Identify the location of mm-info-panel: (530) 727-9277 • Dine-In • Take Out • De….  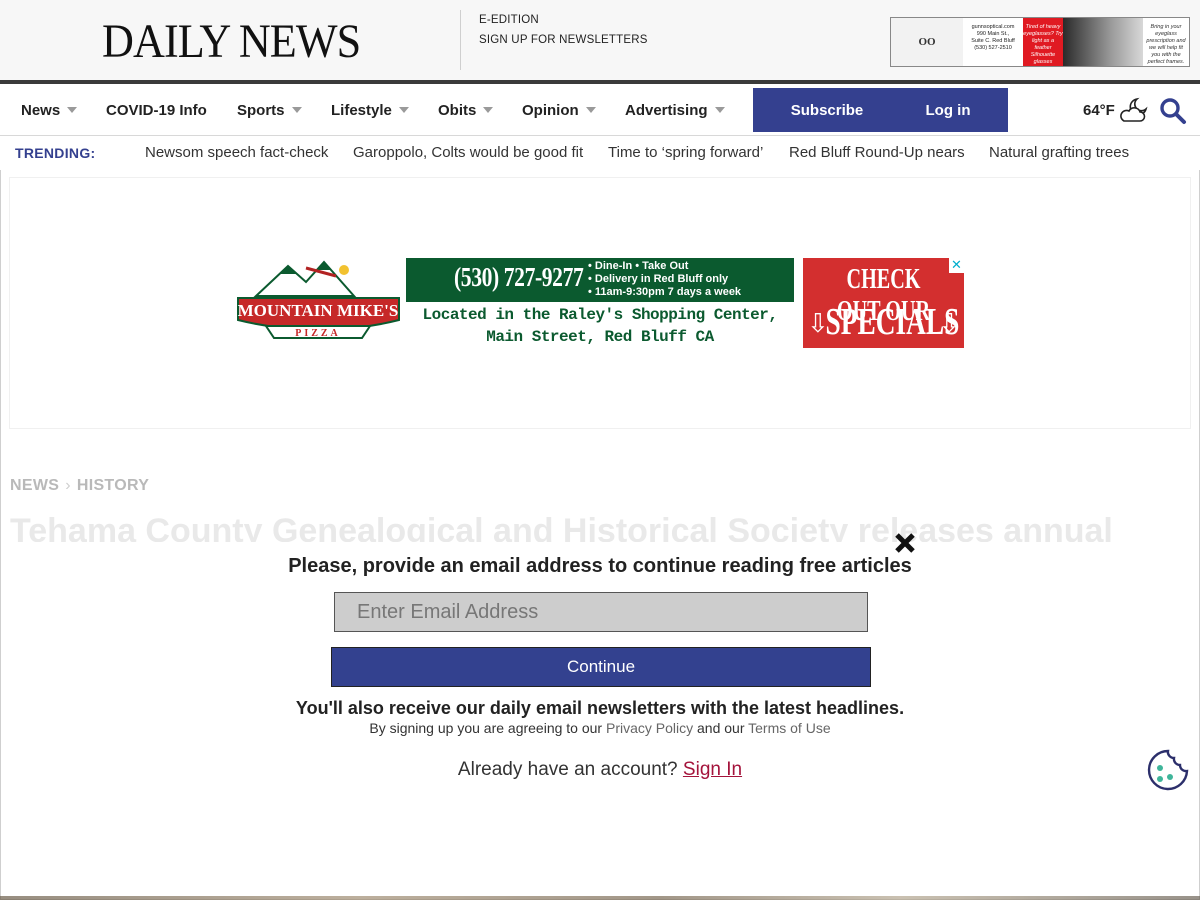
(600, 303).